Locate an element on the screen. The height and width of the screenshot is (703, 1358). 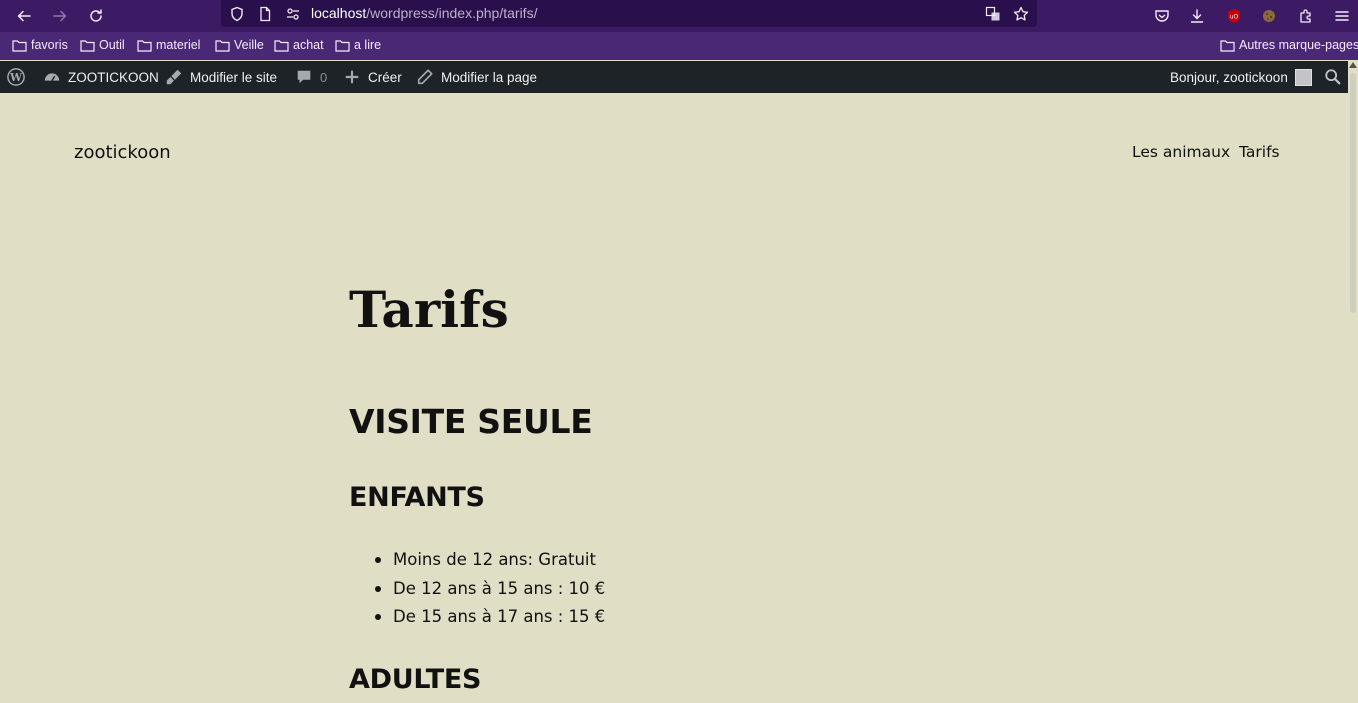
other-bookmarks-folder: Autres marque-pages is located at coordinates (1289, 45).